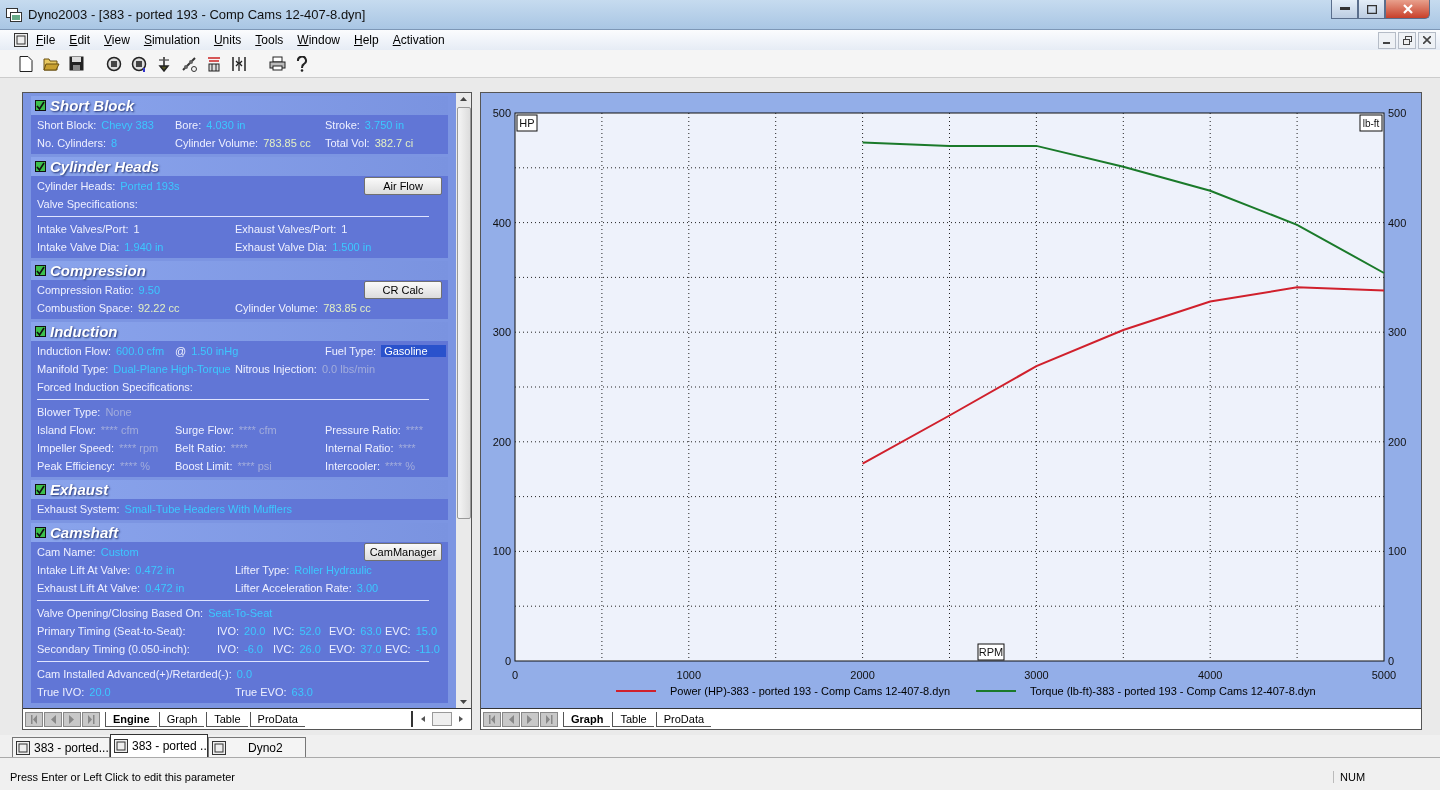 Image resolution: width=1440 pixels, height=790 pixels. What do you see at coordinates (85, 290) in the screenshot?
I see `field-label: Compression Ratio:` at bounding box center [85, 290].